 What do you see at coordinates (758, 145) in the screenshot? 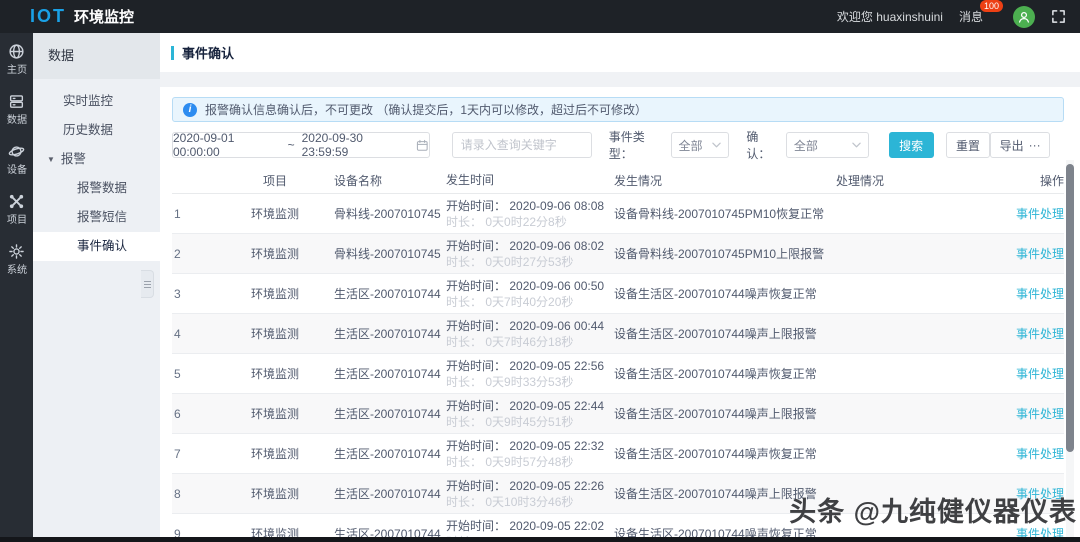
I see `confirm-label: 确认：` at bounding box center [758, 145].